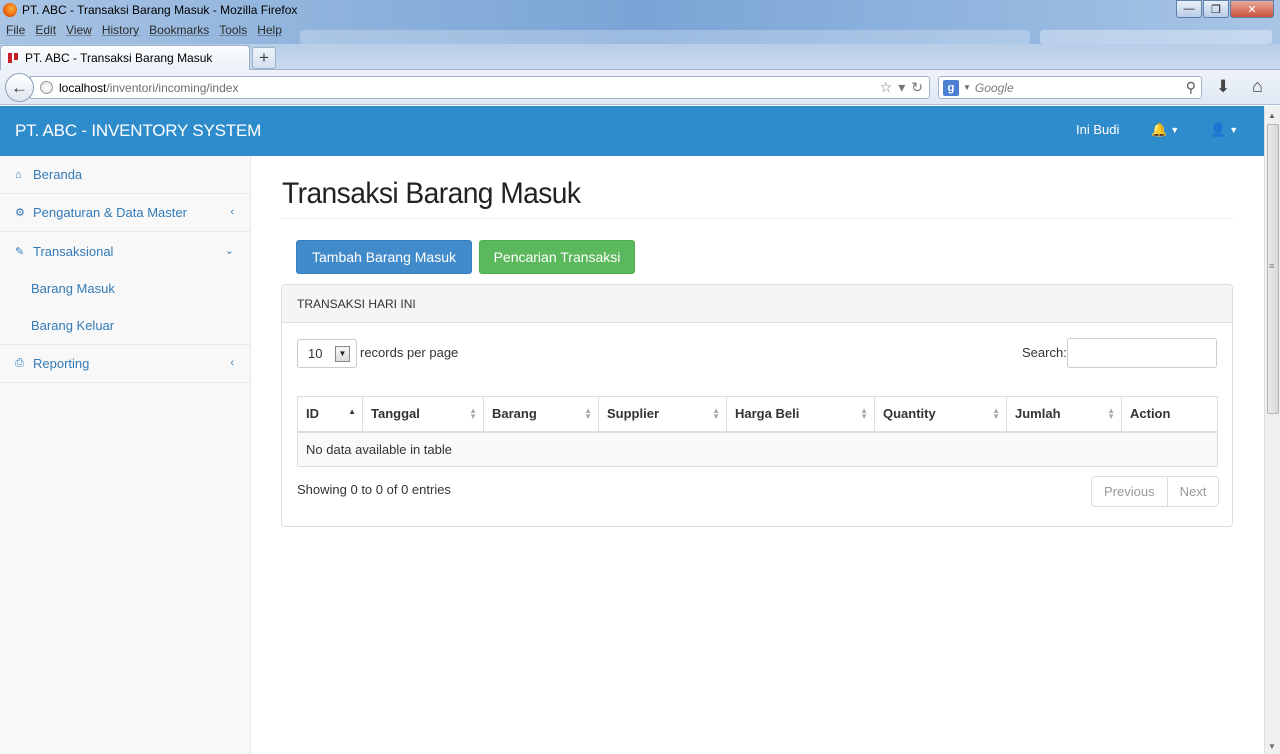 The image size is (1280, 754). Describe the element at coordinates (1191, 87) in the screenshot. I see `search-icon: ⚲` at that location.